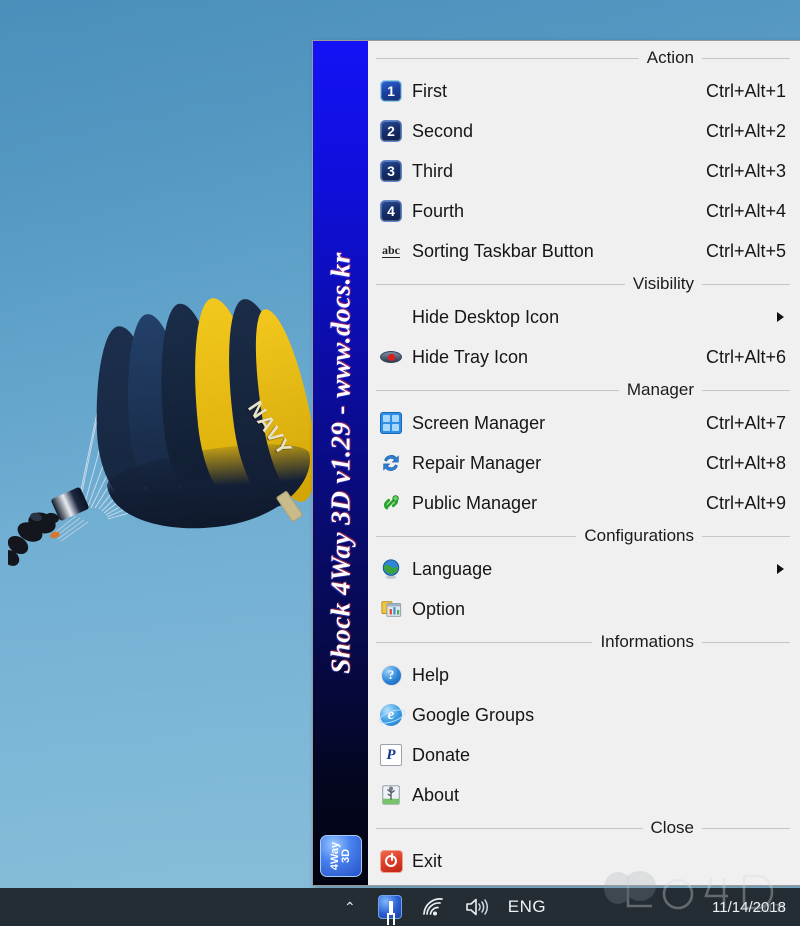  Describe the element at coordinates (473, 714) in the screenshot. I see `menu-item-label: Google Groups` at that location.